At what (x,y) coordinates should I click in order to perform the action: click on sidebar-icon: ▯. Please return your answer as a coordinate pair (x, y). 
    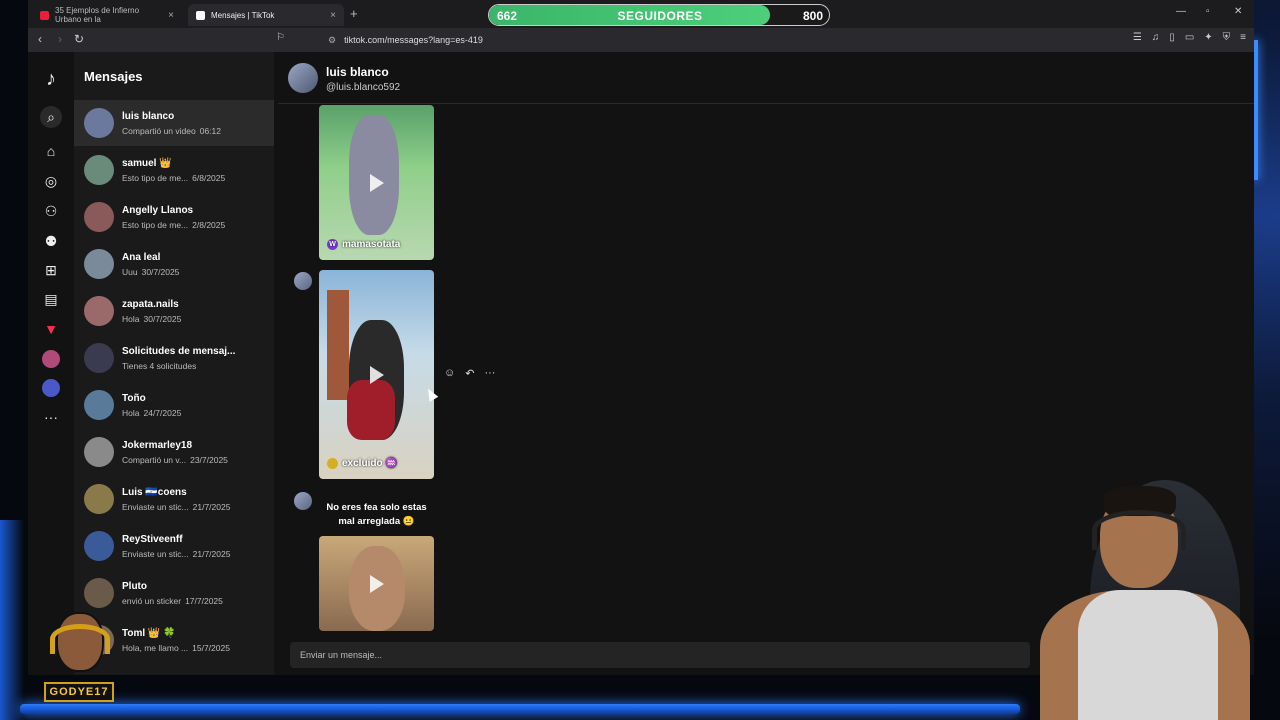
    Looking at the image, I should click on (1172, 37).